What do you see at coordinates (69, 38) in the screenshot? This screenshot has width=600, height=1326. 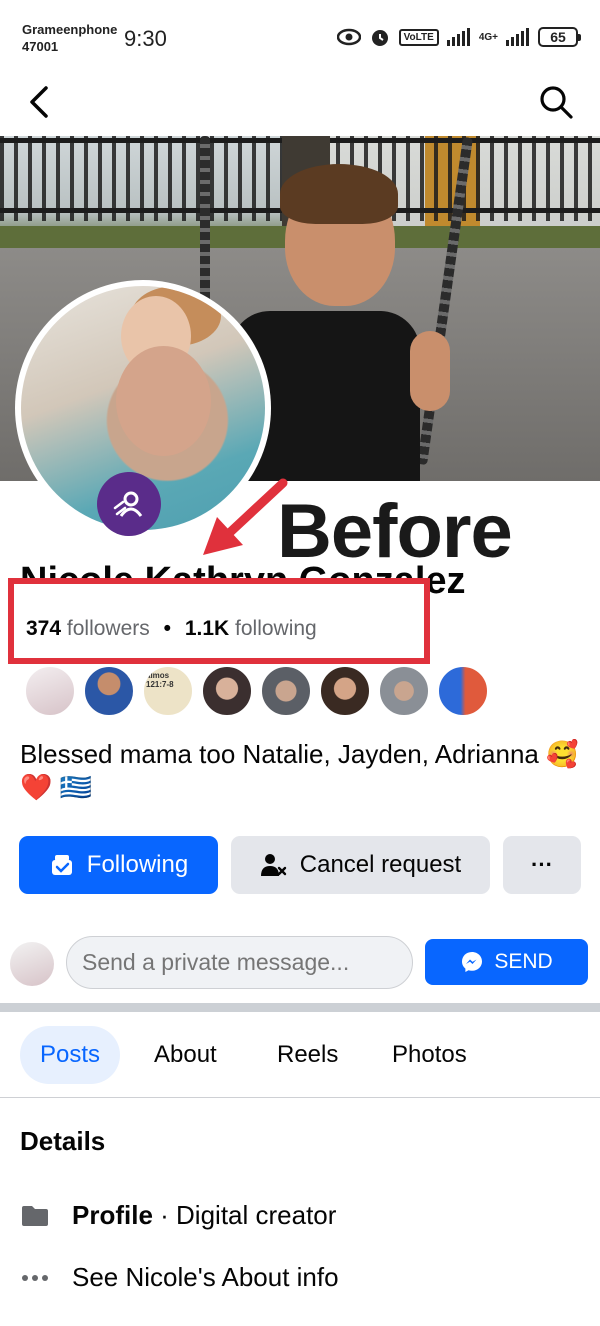 I see `carrier-name: Grameenphone 47001` at bounding box center [69, 38].